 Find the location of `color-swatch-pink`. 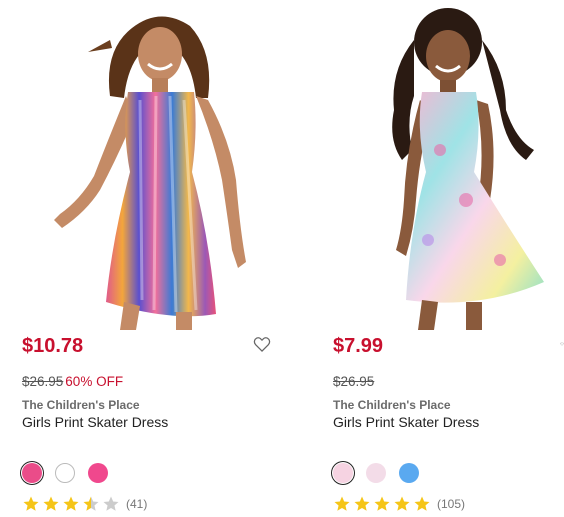

color-swatch-pink is located at coordinates (32, 473).